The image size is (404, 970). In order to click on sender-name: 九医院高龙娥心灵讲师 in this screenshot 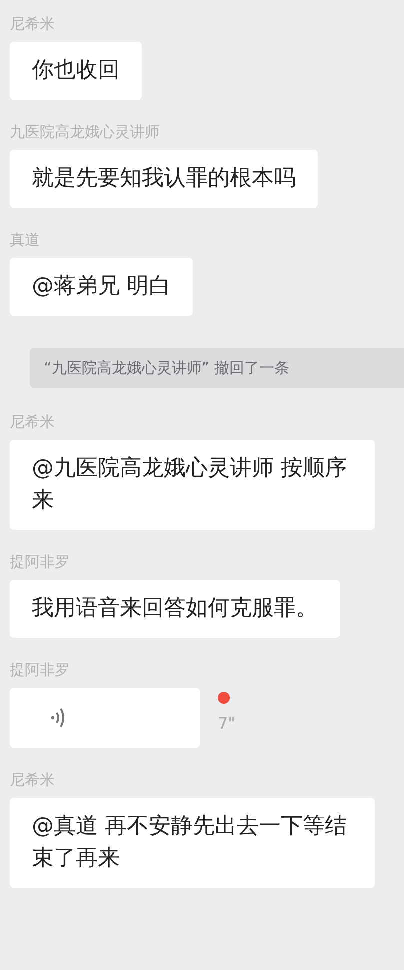, I will do `click(85, 132)`.